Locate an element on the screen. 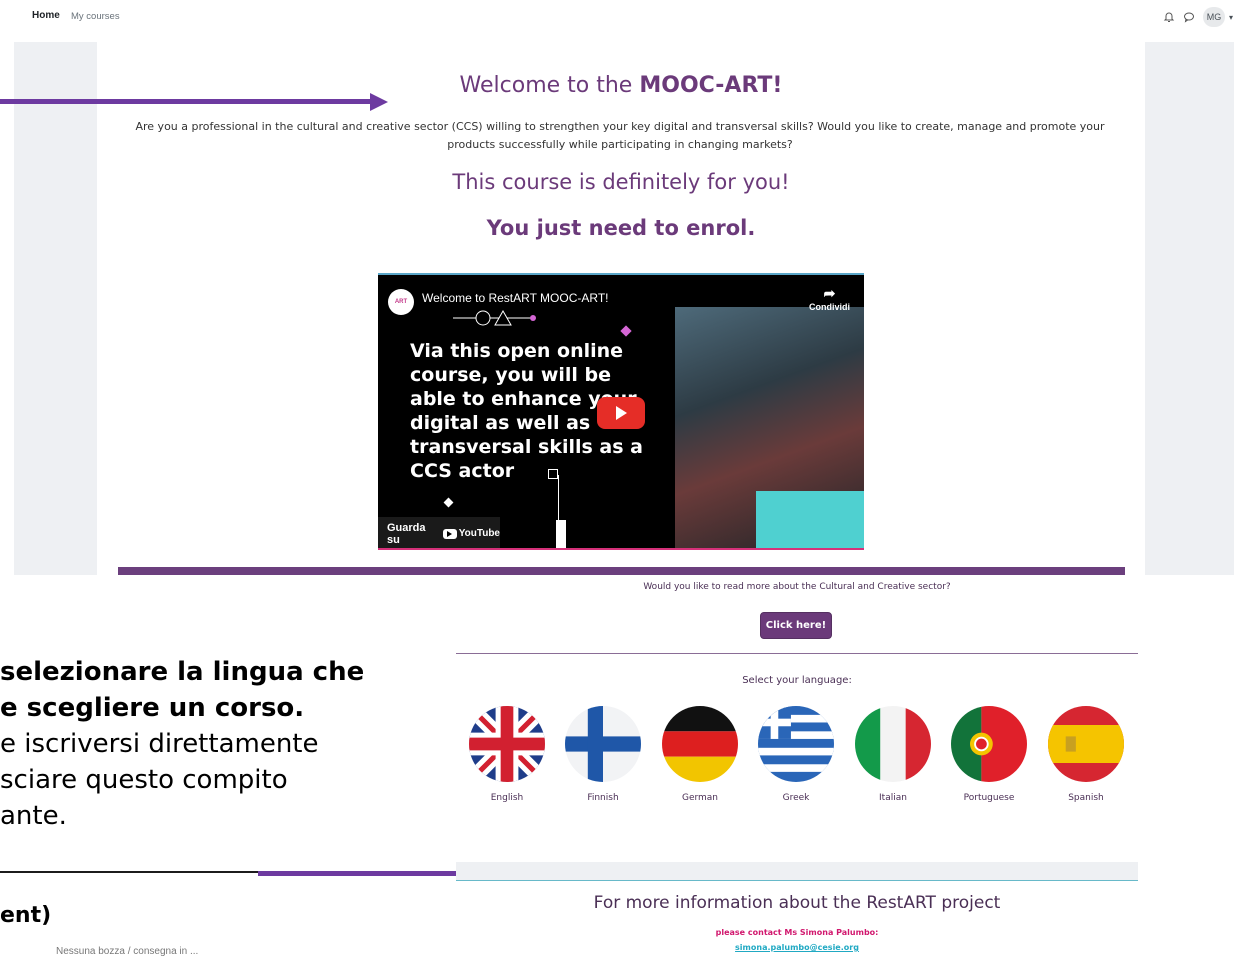  nav-home-link: Home is located at coordinates (46, 15).